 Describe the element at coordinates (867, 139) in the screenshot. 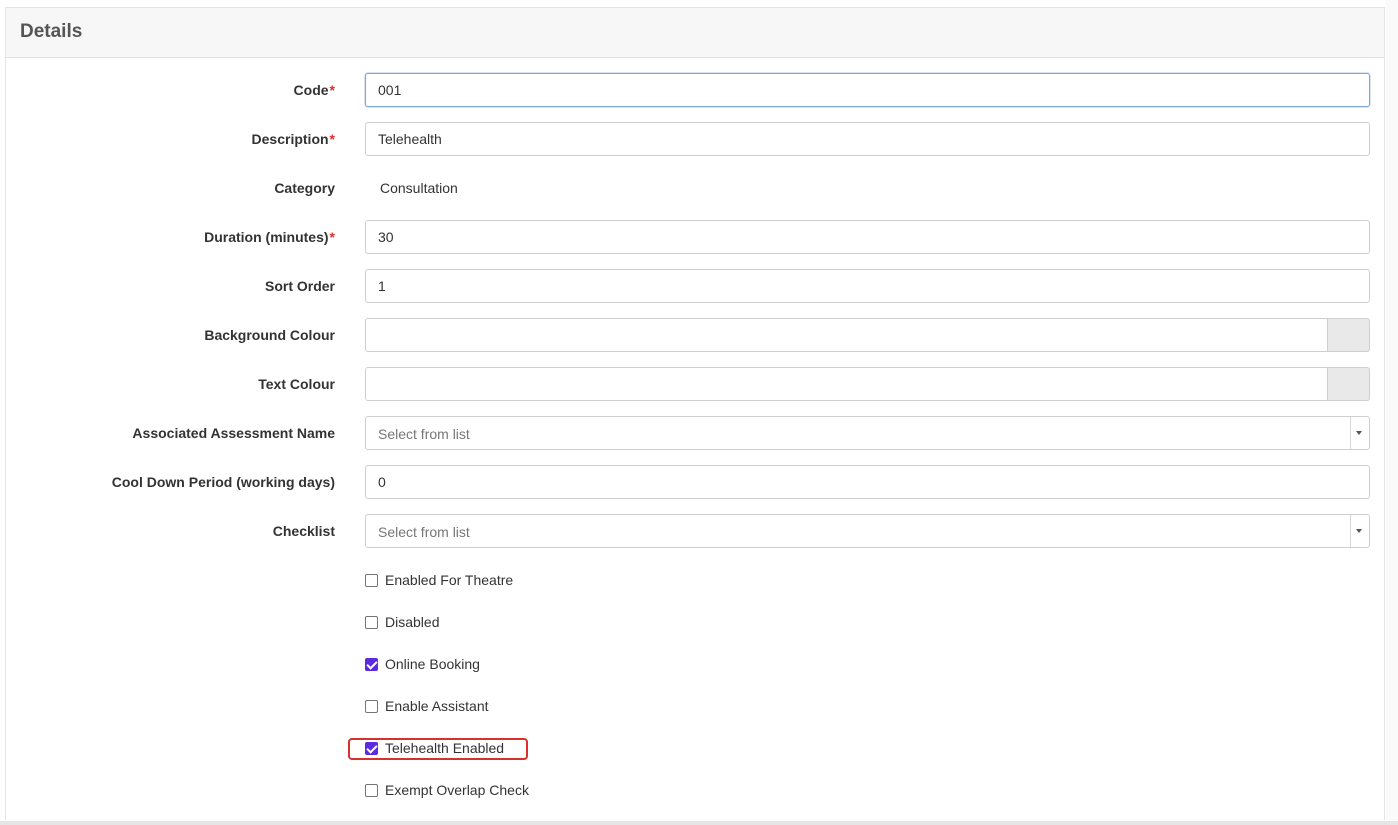

I see `description-input: Telehealth` at that location.